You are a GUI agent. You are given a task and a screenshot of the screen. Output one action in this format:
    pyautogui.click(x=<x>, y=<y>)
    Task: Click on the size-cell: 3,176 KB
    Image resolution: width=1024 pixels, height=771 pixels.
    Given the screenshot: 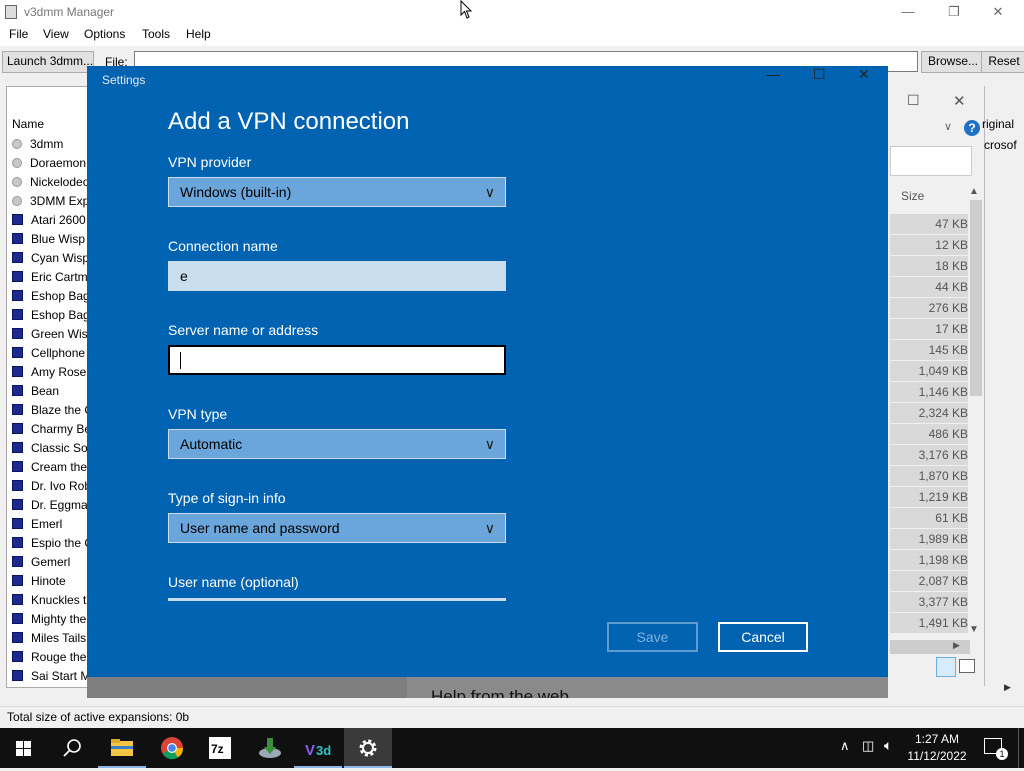 What is the action you would take?
    pyautogui.click(x=929, y=455)
    